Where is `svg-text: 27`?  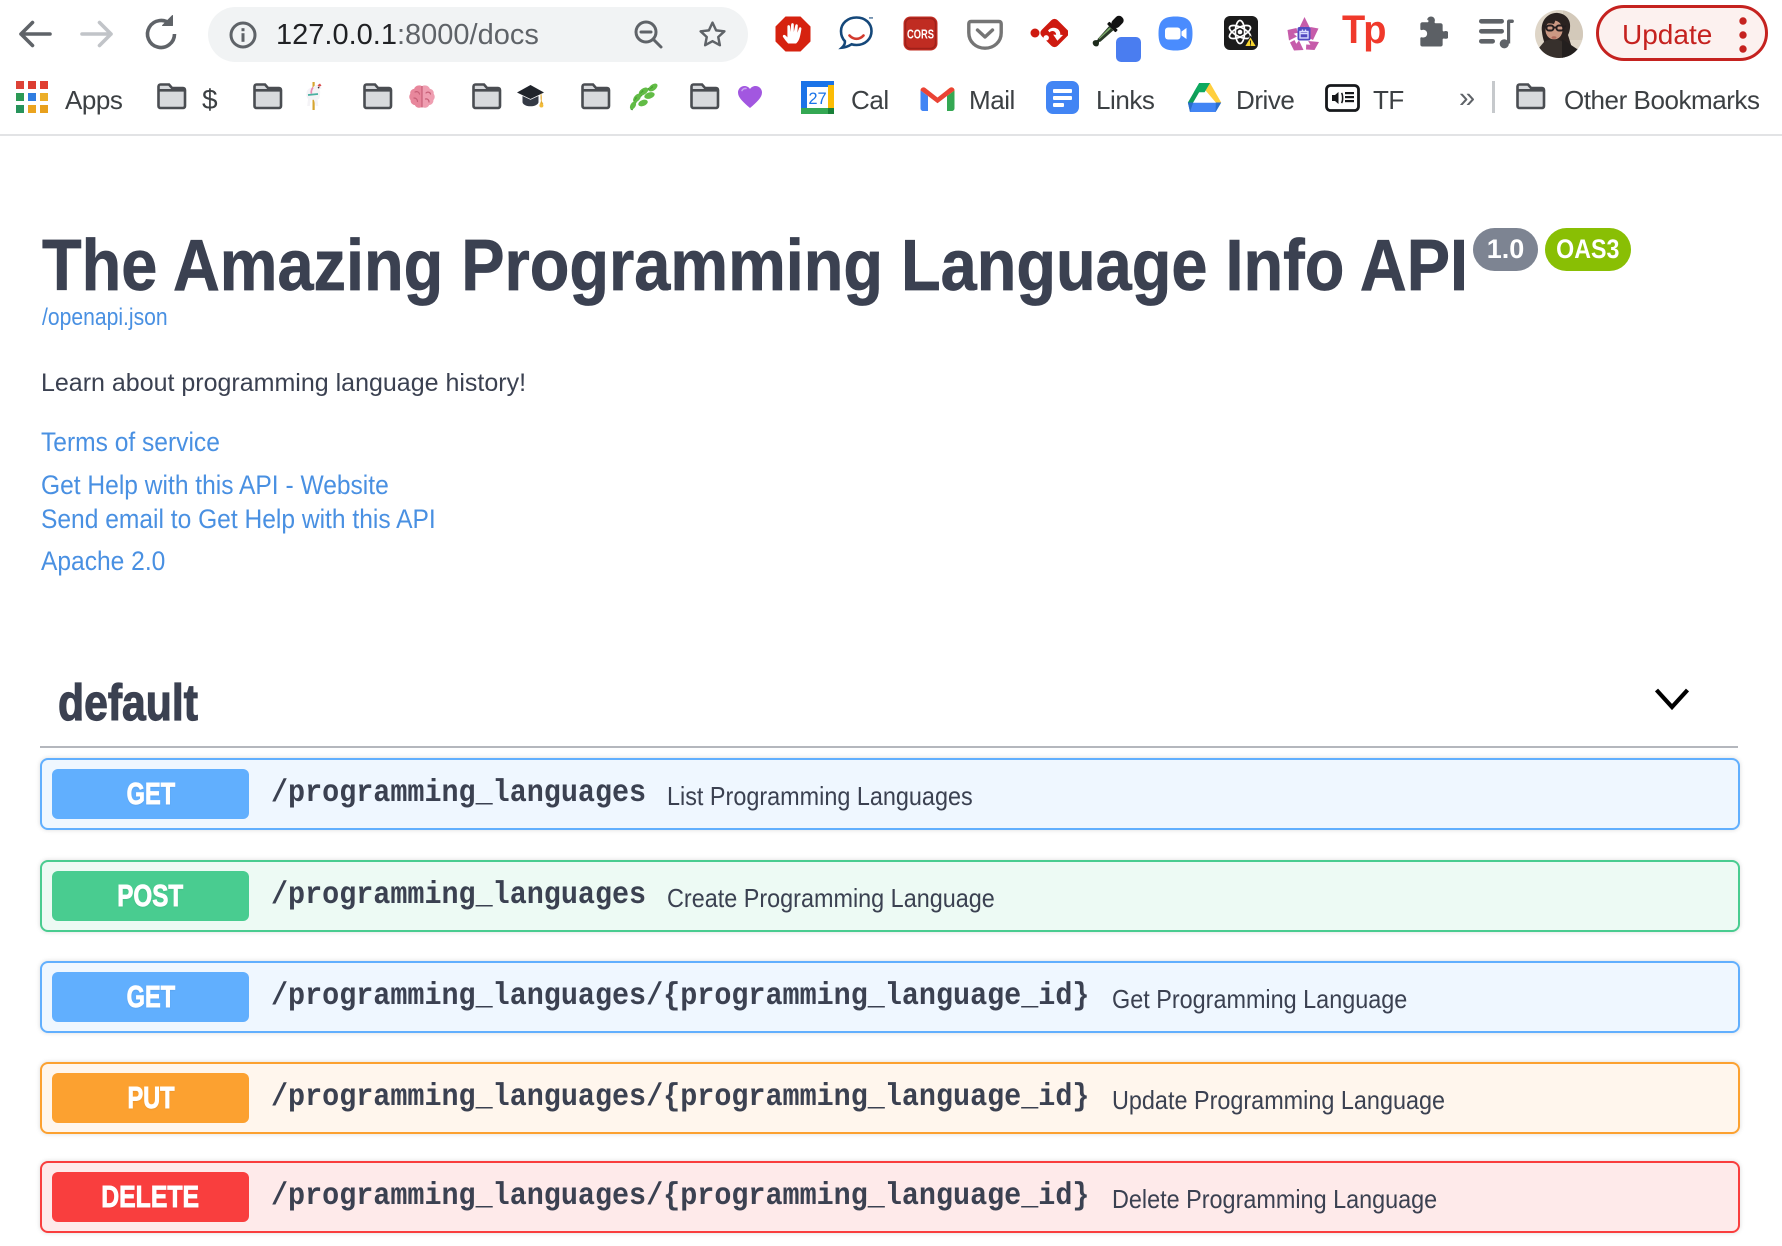
svg-text: 27 is located at coordinates (817, 99).